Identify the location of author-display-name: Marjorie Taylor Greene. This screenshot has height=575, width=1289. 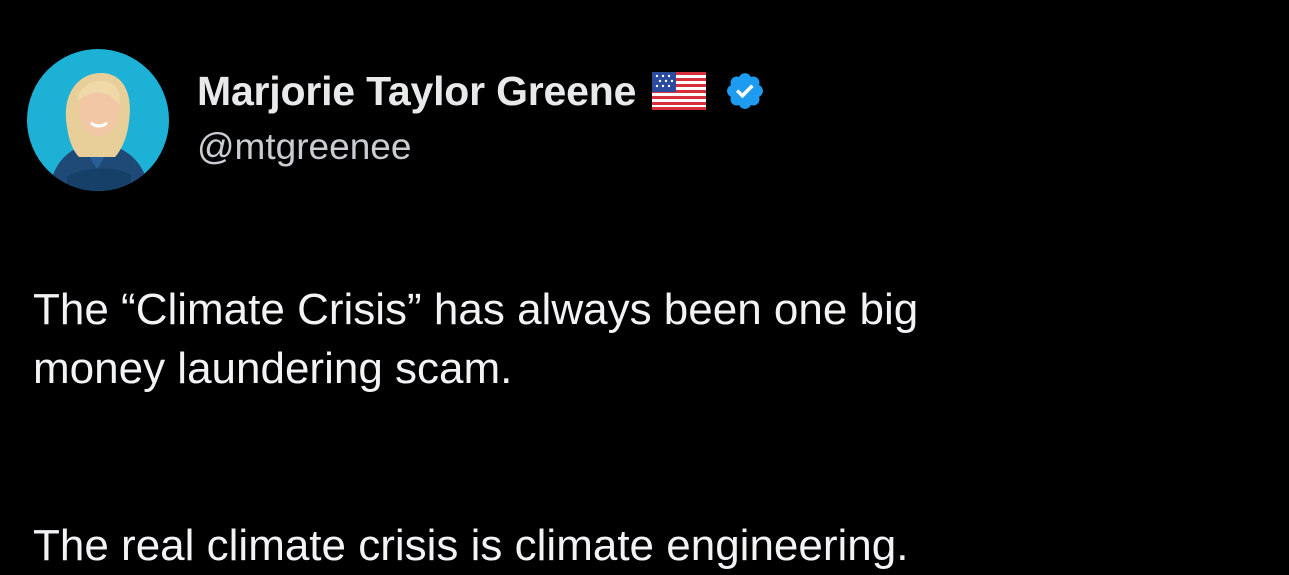
(416, 91).